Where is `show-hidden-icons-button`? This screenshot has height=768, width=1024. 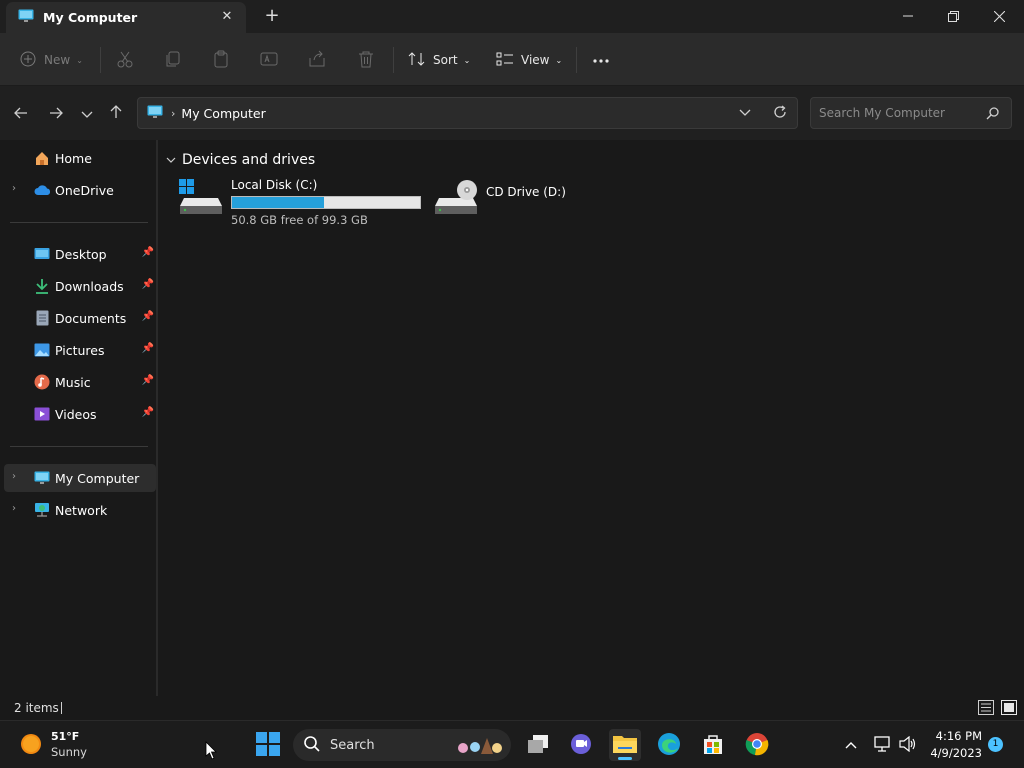 show-hidden-icons-button is located at coordinates (851, 745).